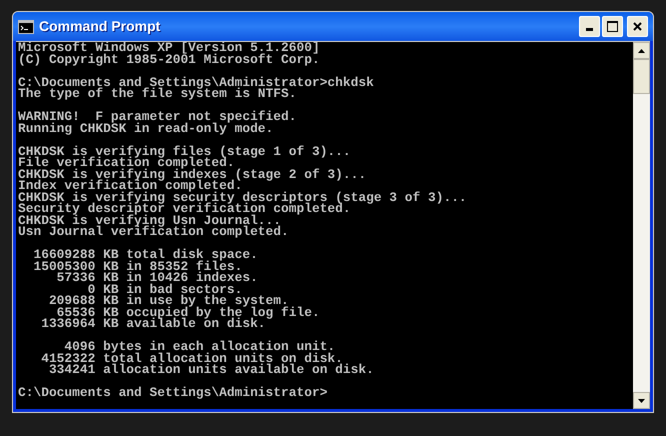 This screenshot has height=436, width=666. Describe the element at coordinates (169, 48) in the screenshot. I see `console-line: Microsoft Windows XP [Version 5.1.2600]` at that location.